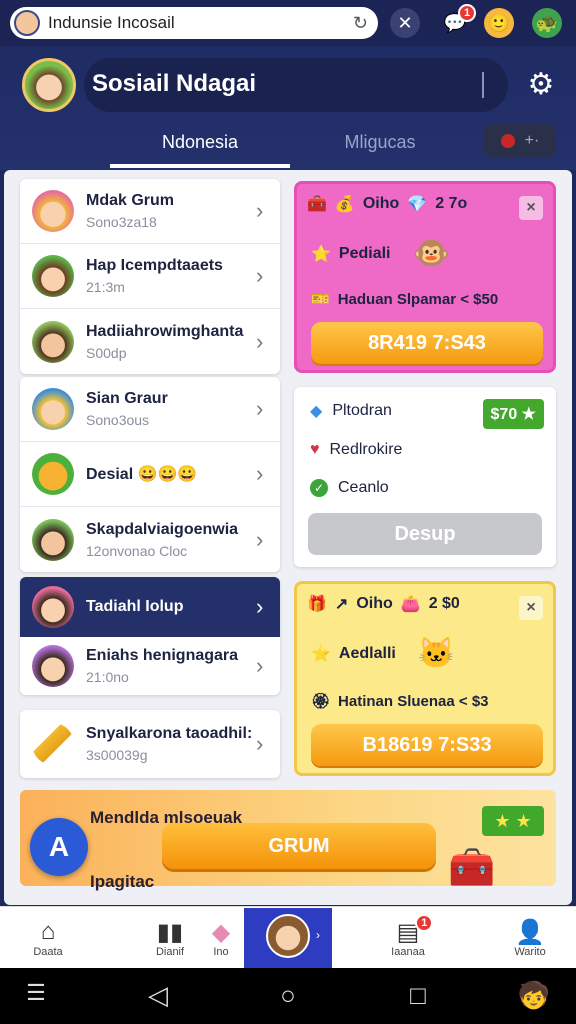  I want to click on nav-item-person: 👤 Warito, so click(530, 937).